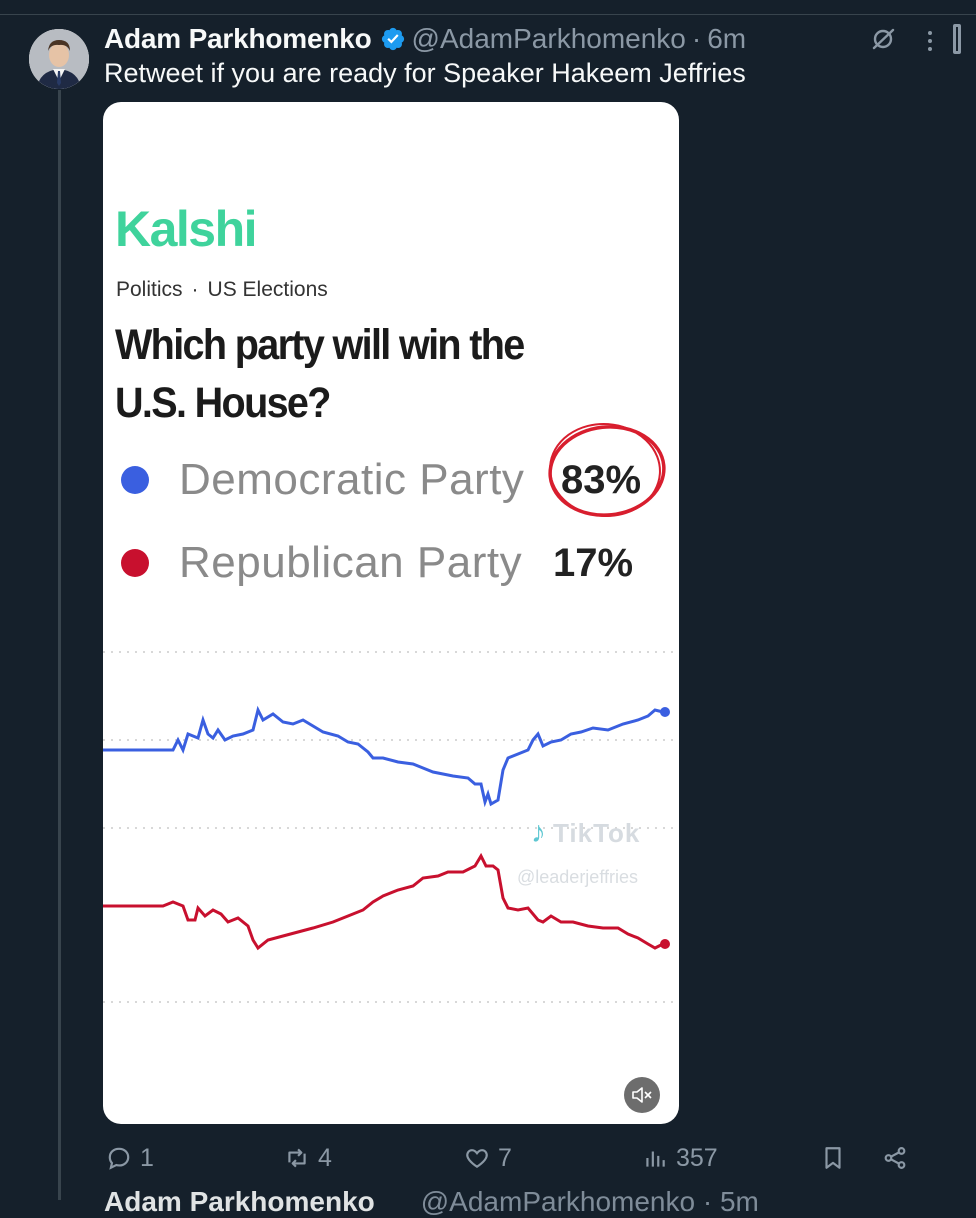  Describe the element at coordinates (149, 289) in the screenshot. I see `breadcrumb-category: Politics` at that location.